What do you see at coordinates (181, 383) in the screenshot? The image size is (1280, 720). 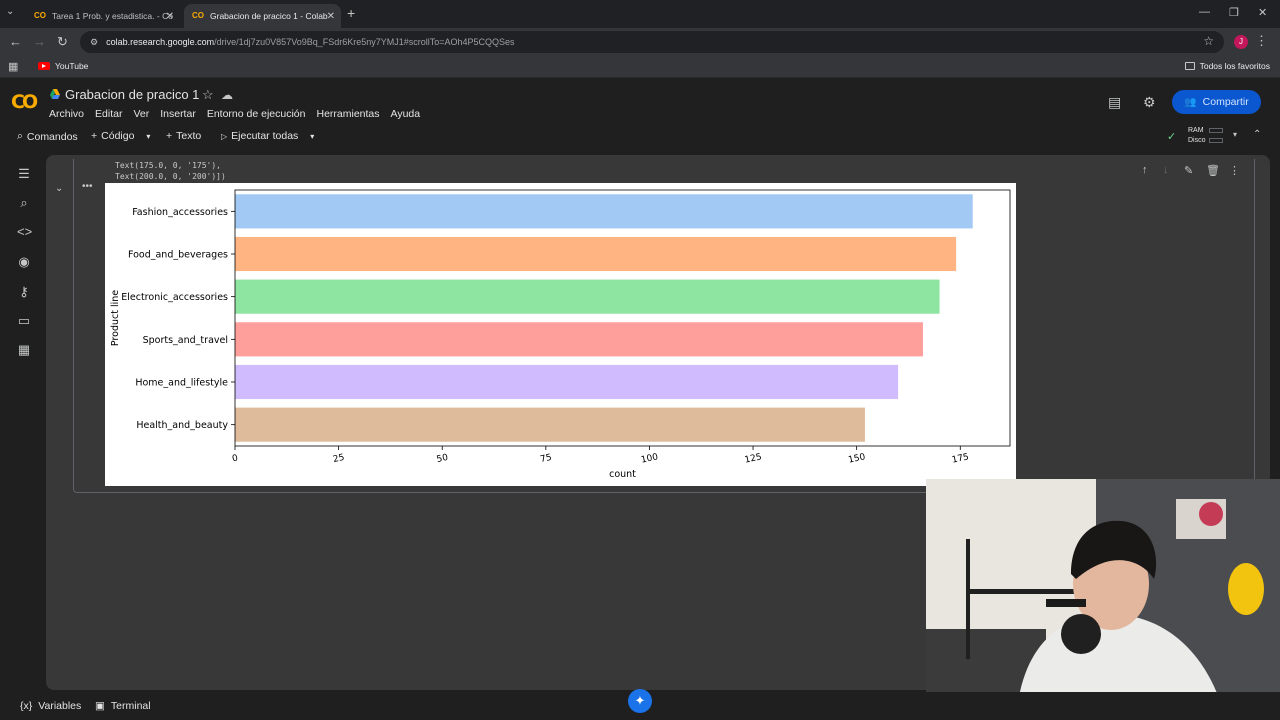 I see `y-tick-label: Home_and_lifestyle` at bounding box center [181, 383].